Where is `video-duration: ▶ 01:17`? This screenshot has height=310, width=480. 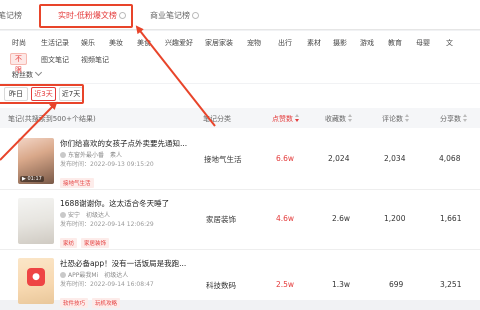
video-duration: ▶ 01:17 is located at coordinates (32, 179).